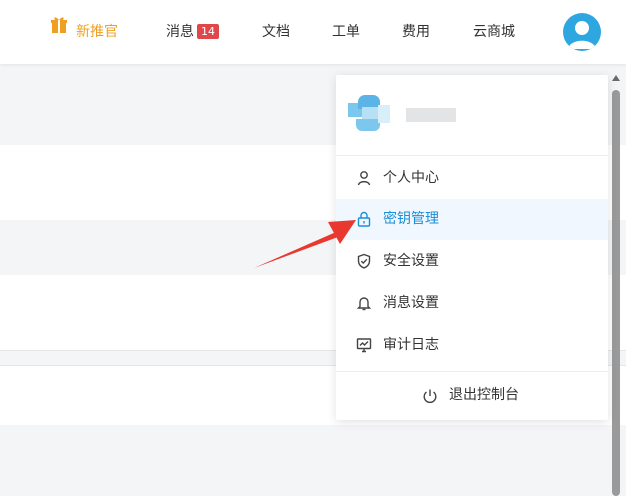 The width and height of the screenshot is (626, 496). Describe the element at coordinates (472, 303) in the screenshot. I see `menu-item-message-settings: 消息设置` at that location.